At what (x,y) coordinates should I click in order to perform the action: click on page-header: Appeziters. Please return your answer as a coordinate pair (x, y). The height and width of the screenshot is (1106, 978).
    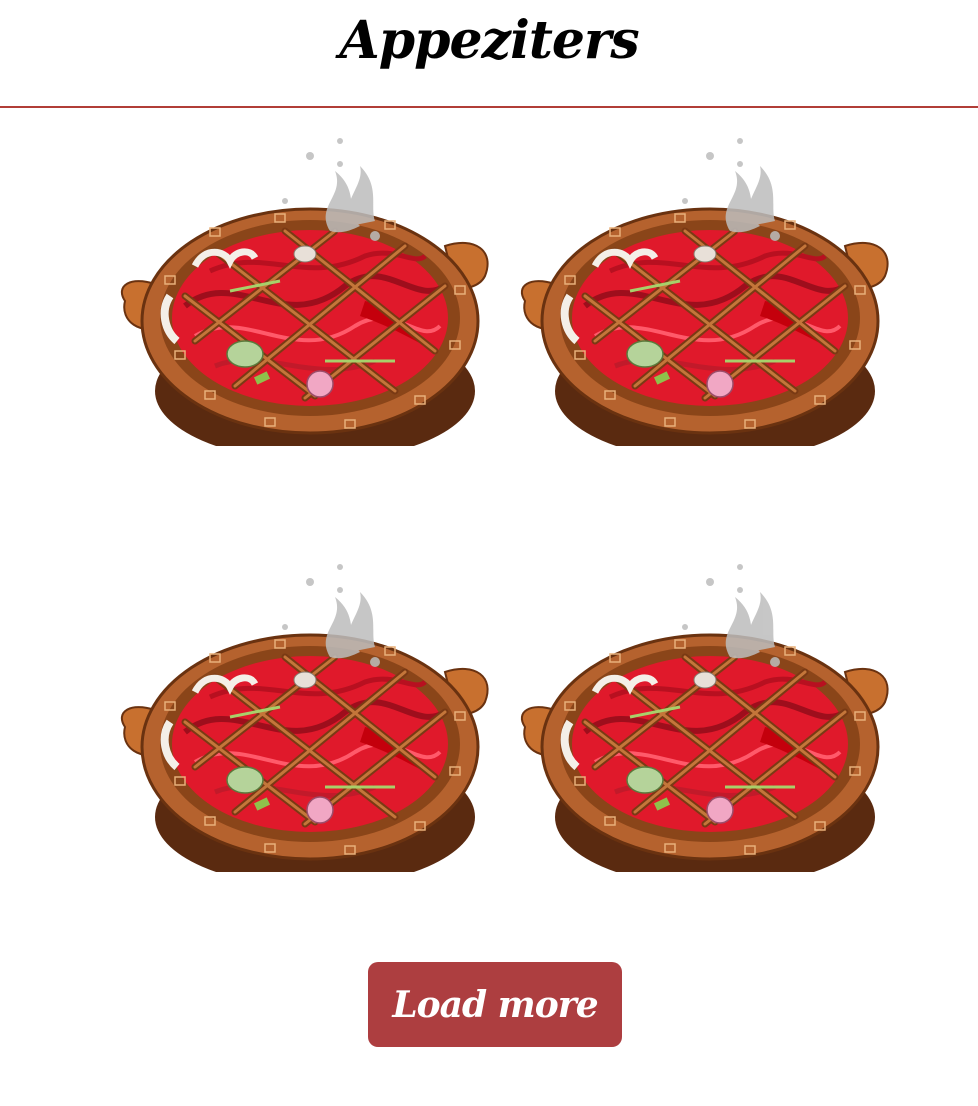
    Looking at the image, I should click on (489, 53).